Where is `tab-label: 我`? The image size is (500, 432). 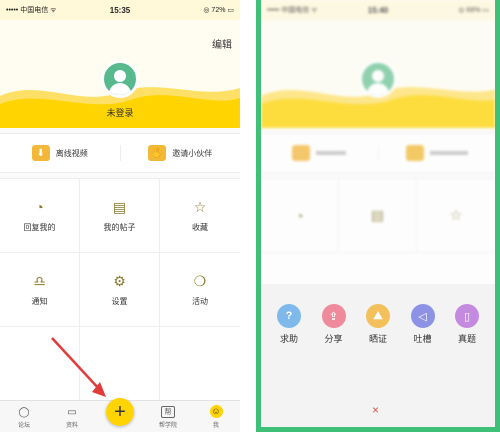
tab-label: 我 is located at coordinates (215, 426).